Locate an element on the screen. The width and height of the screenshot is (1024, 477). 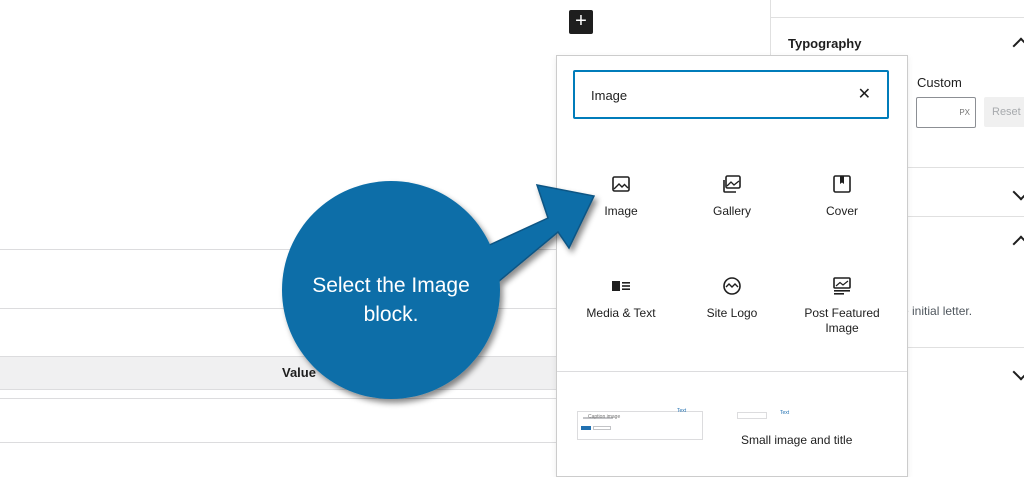
search-value: Image is located at coordinates (609, 95).